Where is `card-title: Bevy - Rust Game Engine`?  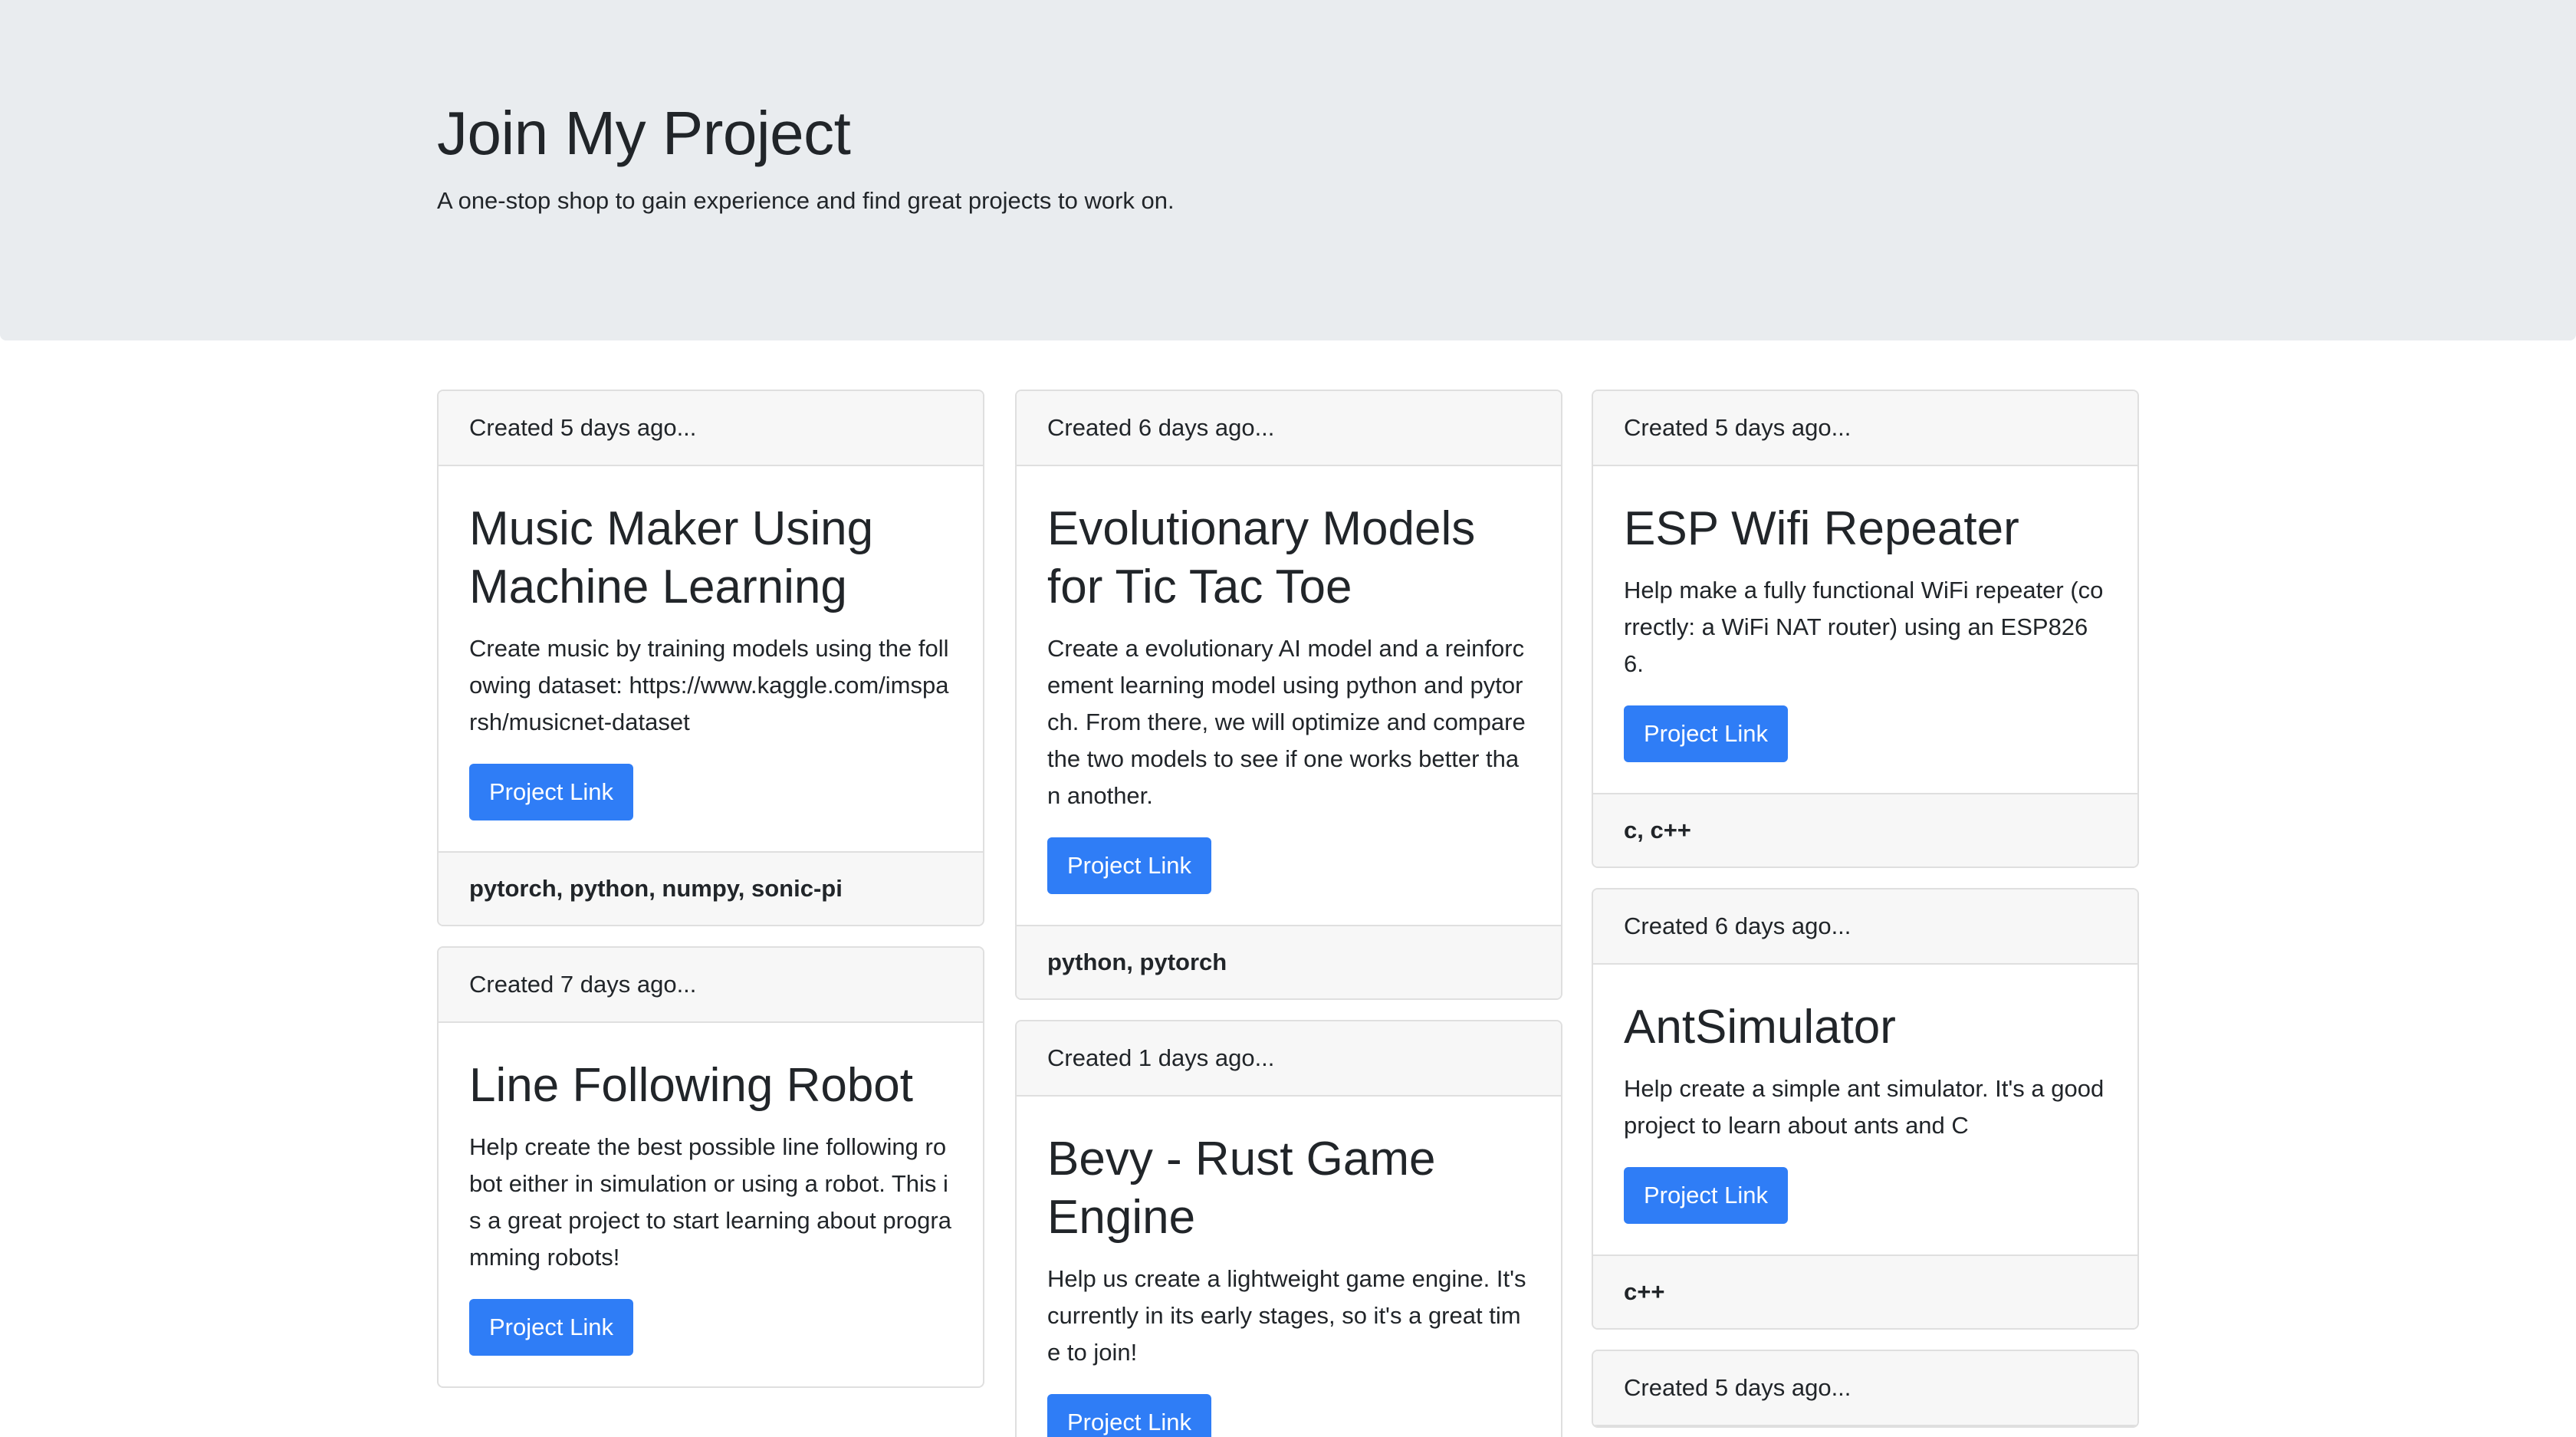
card-title: Bevy - Rust Game Engine is located at coordinates (1241, 1188).